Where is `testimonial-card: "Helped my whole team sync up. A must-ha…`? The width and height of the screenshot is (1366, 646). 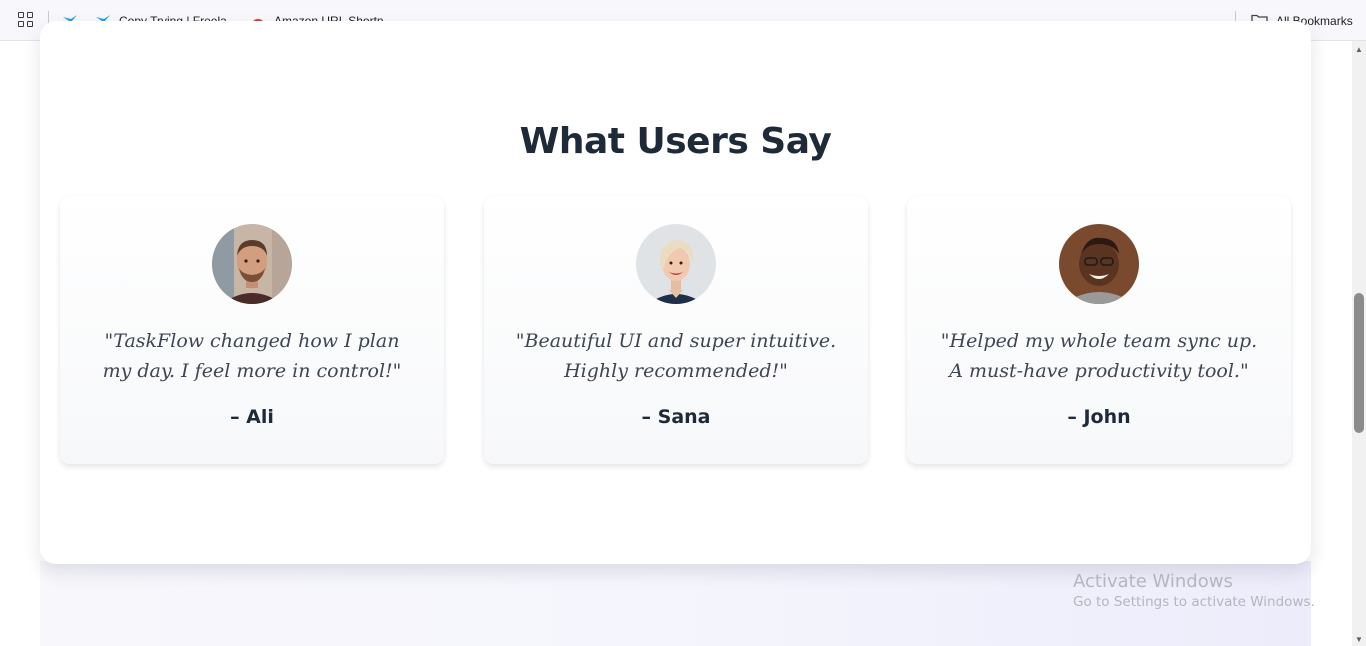
testimonial-card: "Helped my whole team sync up. A must-ha… is located at coordinates (1099, 330).